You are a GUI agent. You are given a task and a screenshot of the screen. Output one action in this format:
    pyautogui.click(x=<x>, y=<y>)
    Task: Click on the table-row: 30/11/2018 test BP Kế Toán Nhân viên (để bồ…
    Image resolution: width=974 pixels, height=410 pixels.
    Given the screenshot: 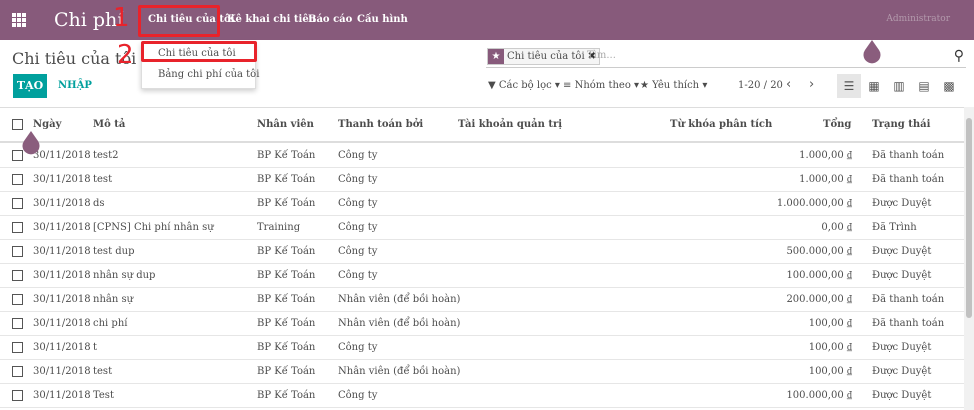 What is the action you would take?
    pyautogui.click(x=482, y=372)
    